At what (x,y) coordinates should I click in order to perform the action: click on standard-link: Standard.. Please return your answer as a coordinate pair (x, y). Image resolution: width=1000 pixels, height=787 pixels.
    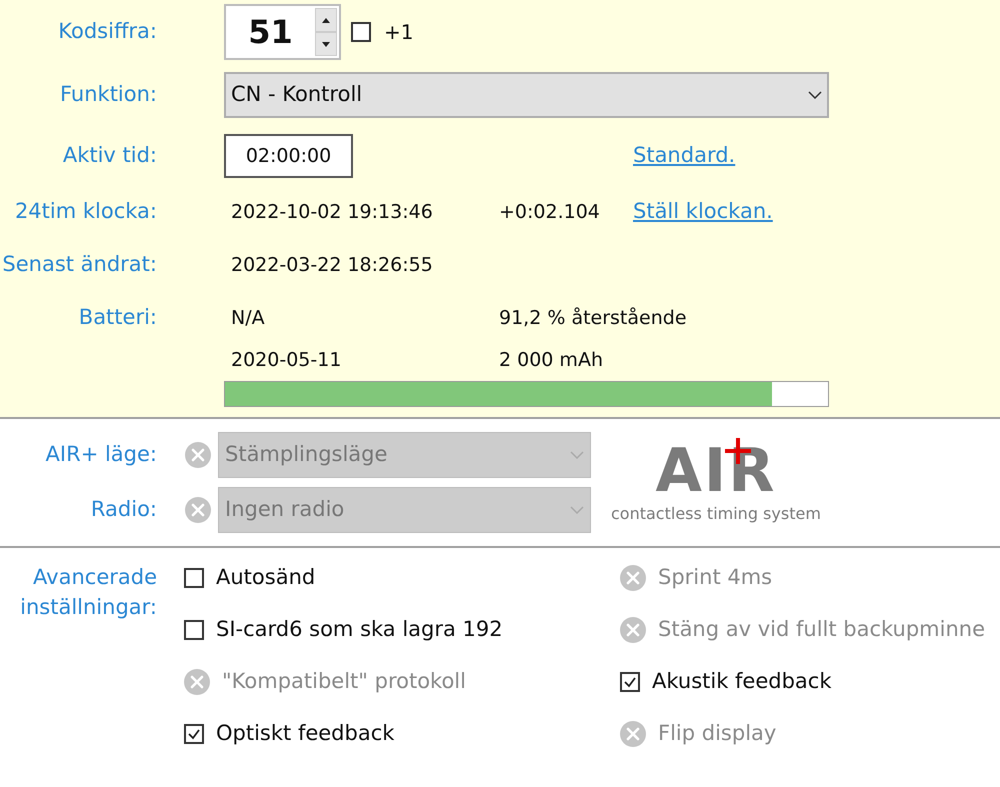
    Looking at the image, I should click on (684, 156).